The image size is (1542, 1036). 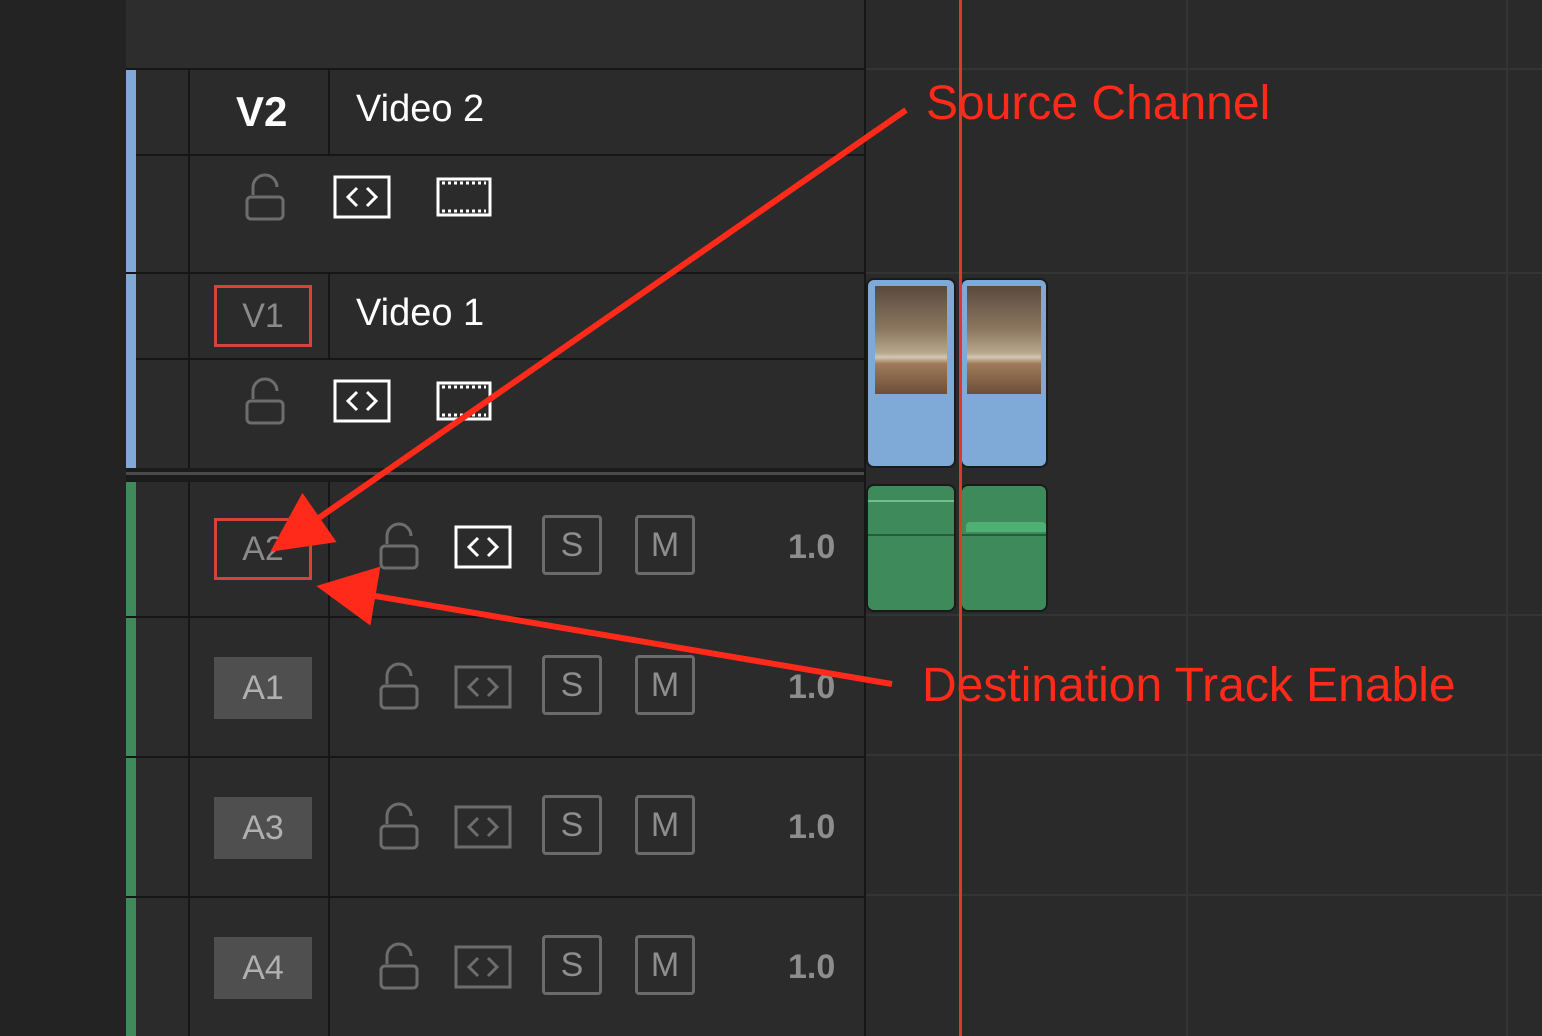 What do you see at coordinates (604, 626) in the screenshot?
I see `destination-track-arrow` at bounding box center [604, 626].